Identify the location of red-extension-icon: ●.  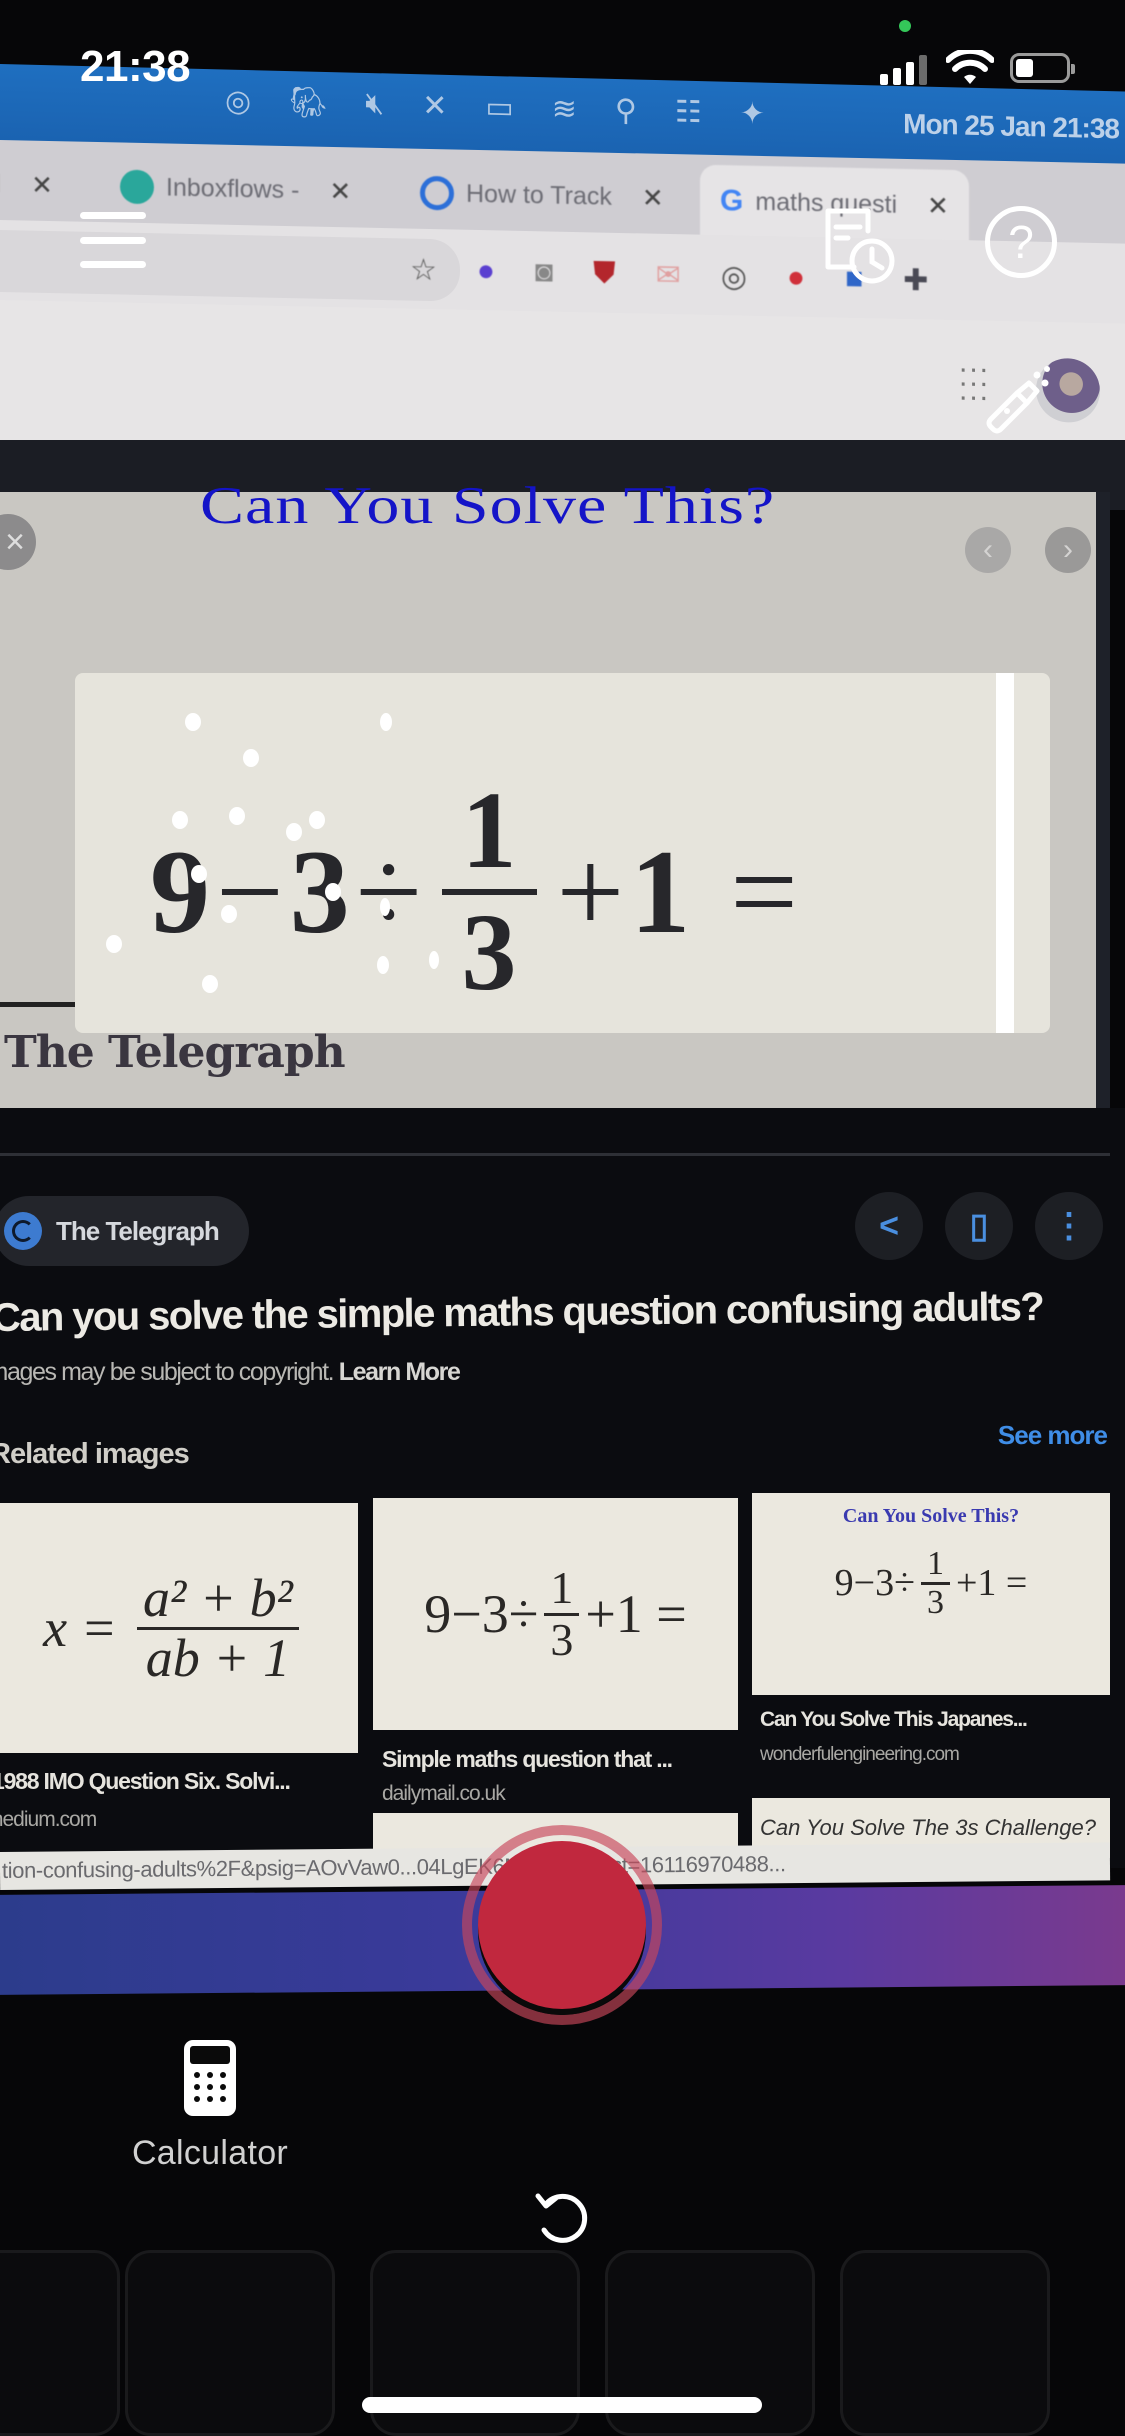
(796, 277).